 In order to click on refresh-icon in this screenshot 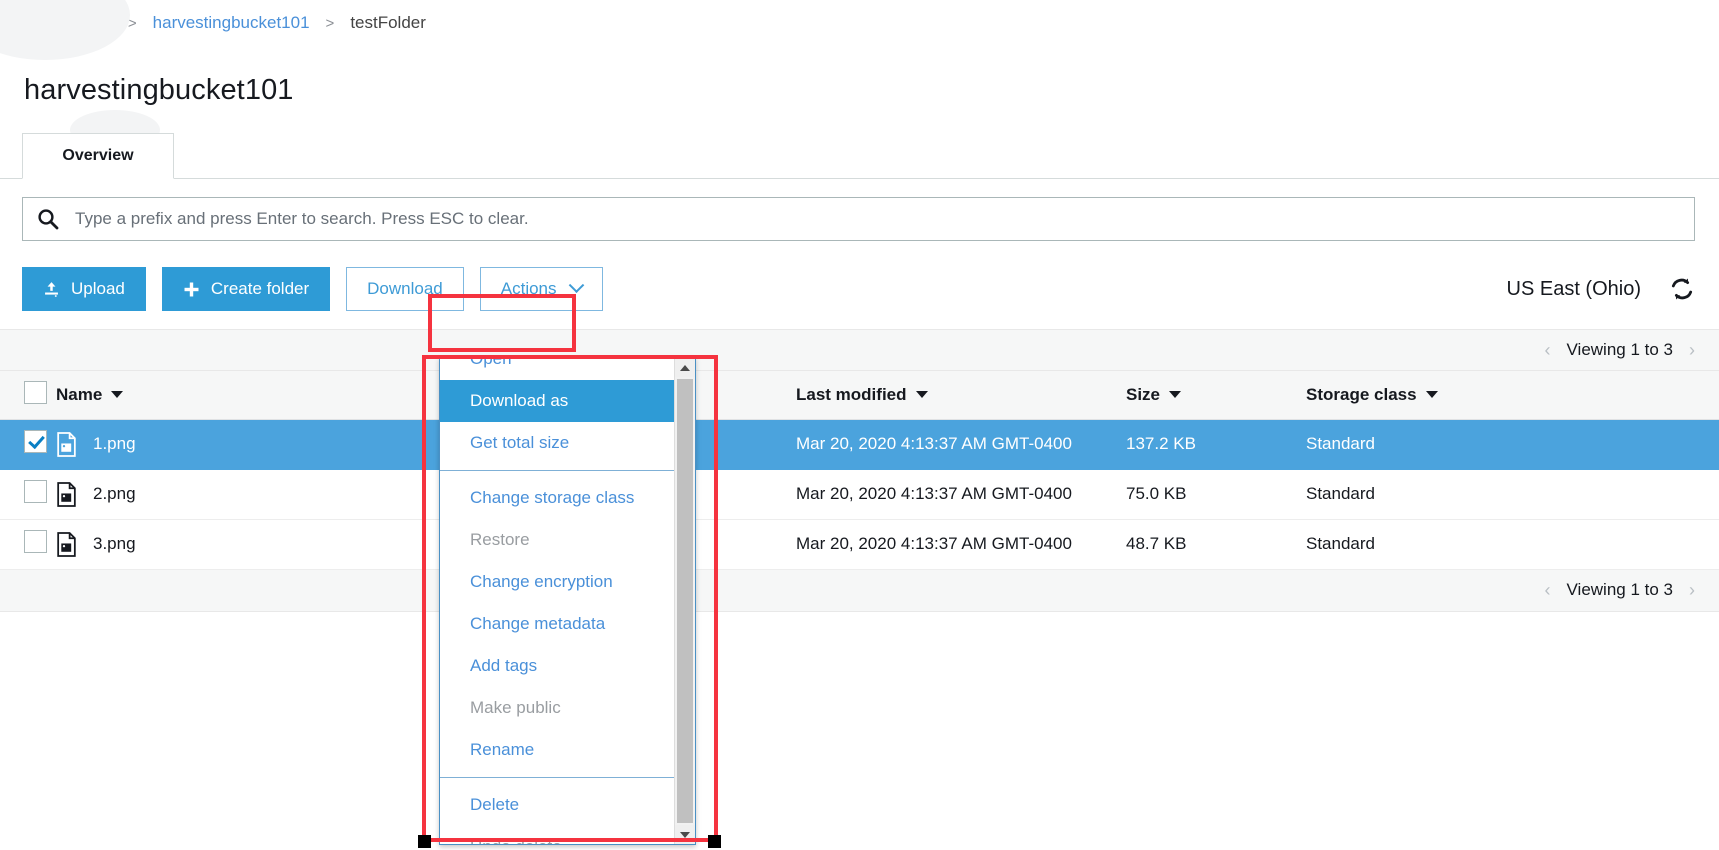, I will do `click(1682, 289)`.